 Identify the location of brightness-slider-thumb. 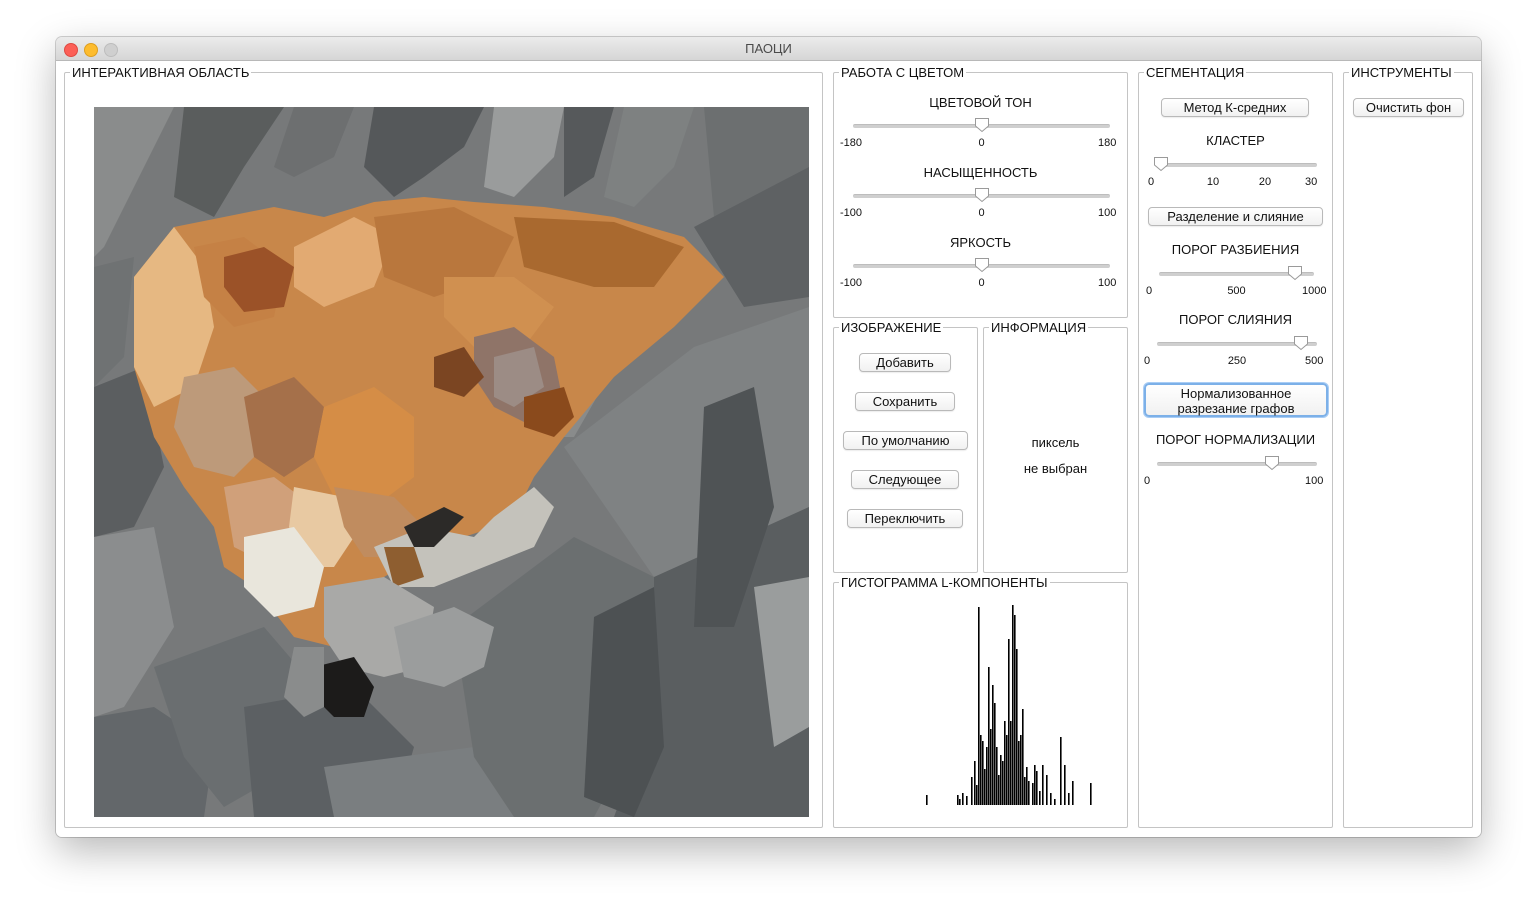
(982, 265).